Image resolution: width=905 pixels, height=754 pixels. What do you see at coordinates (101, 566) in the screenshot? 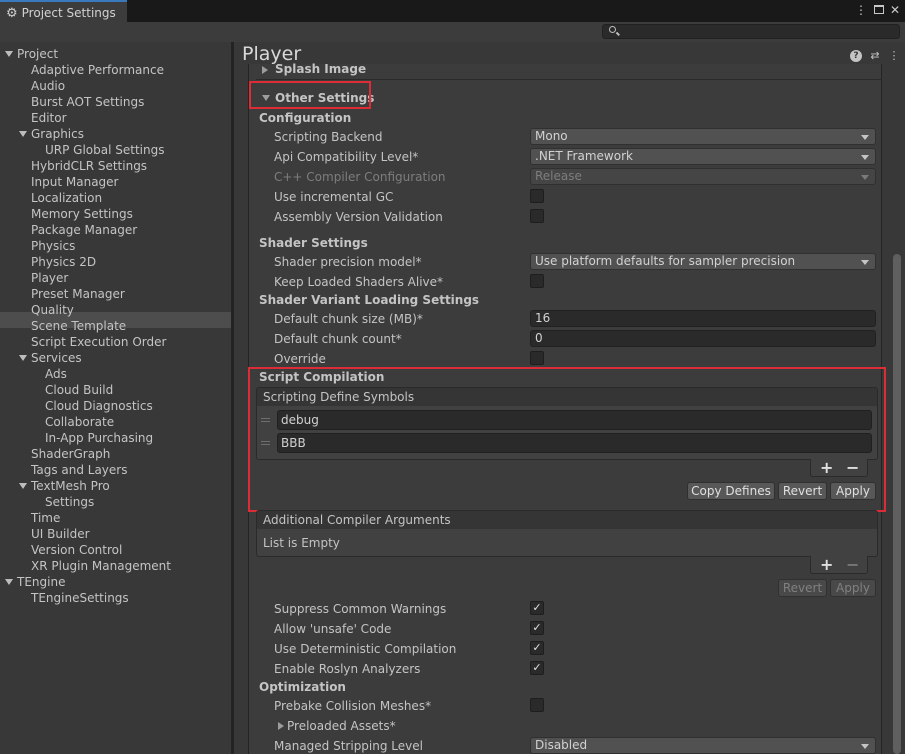
I see `sidebar-item: XR Plugin Management` at bounding box center [101, 566].